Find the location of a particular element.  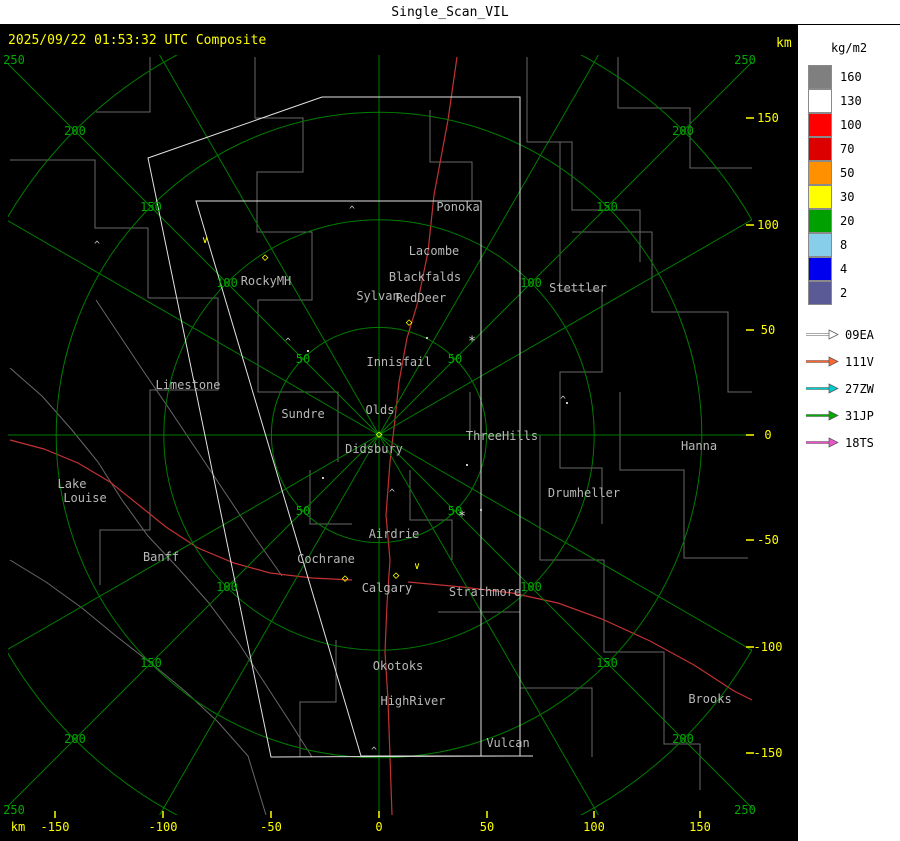

legend-value: 160 is located at coordinates (851, 77).